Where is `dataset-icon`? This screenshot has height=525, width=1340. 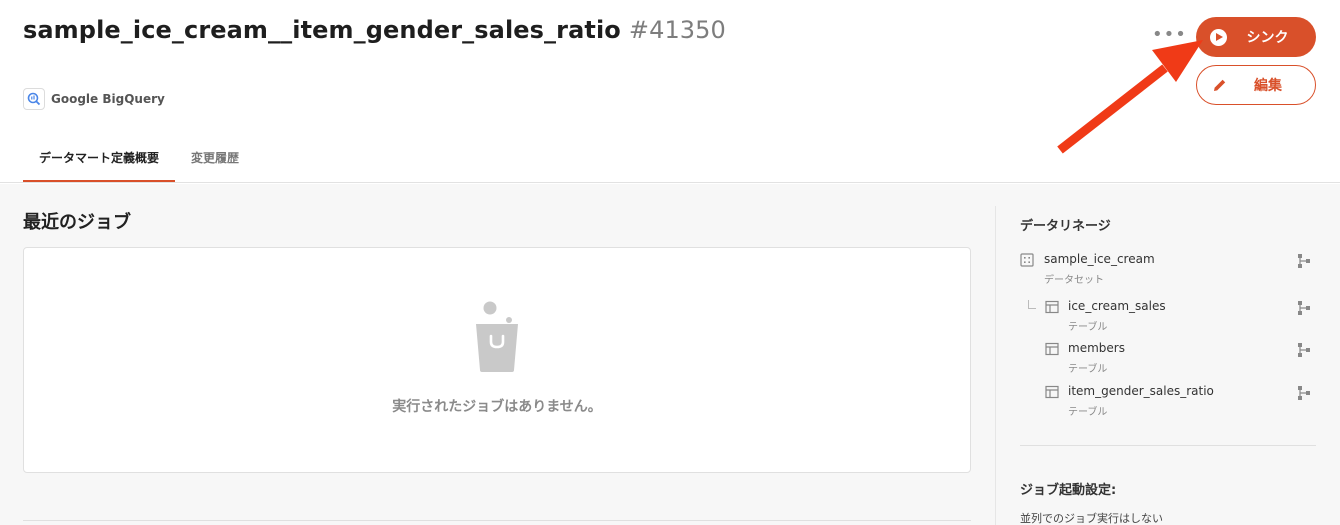 dataset-icon is located at coordinates (1027, 260).